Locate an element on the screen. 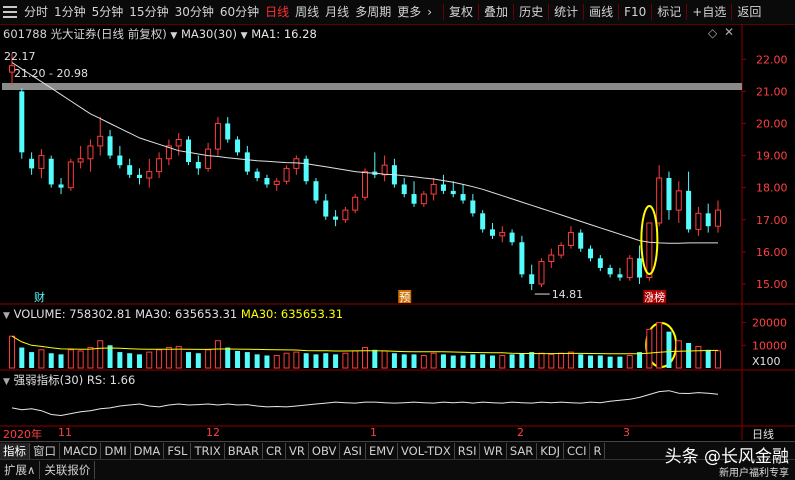 This screenshot has width=795, height=480. indicator-tab-11: ASI is located at coordinates (353, 451).